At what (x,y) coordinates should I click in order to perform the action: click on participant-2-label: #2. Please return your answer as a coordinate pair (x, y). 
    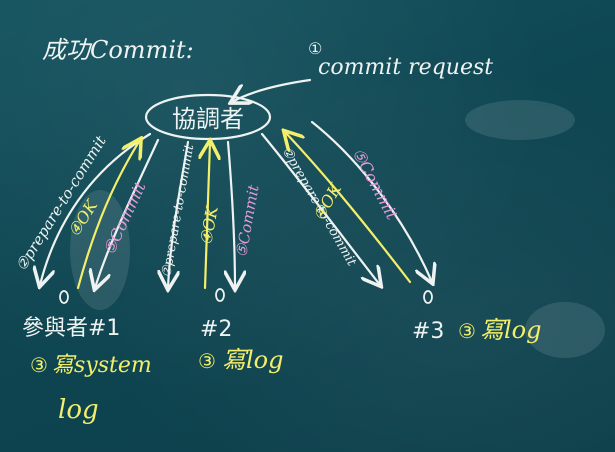
    Looking at the image, I should click on (216, 329).